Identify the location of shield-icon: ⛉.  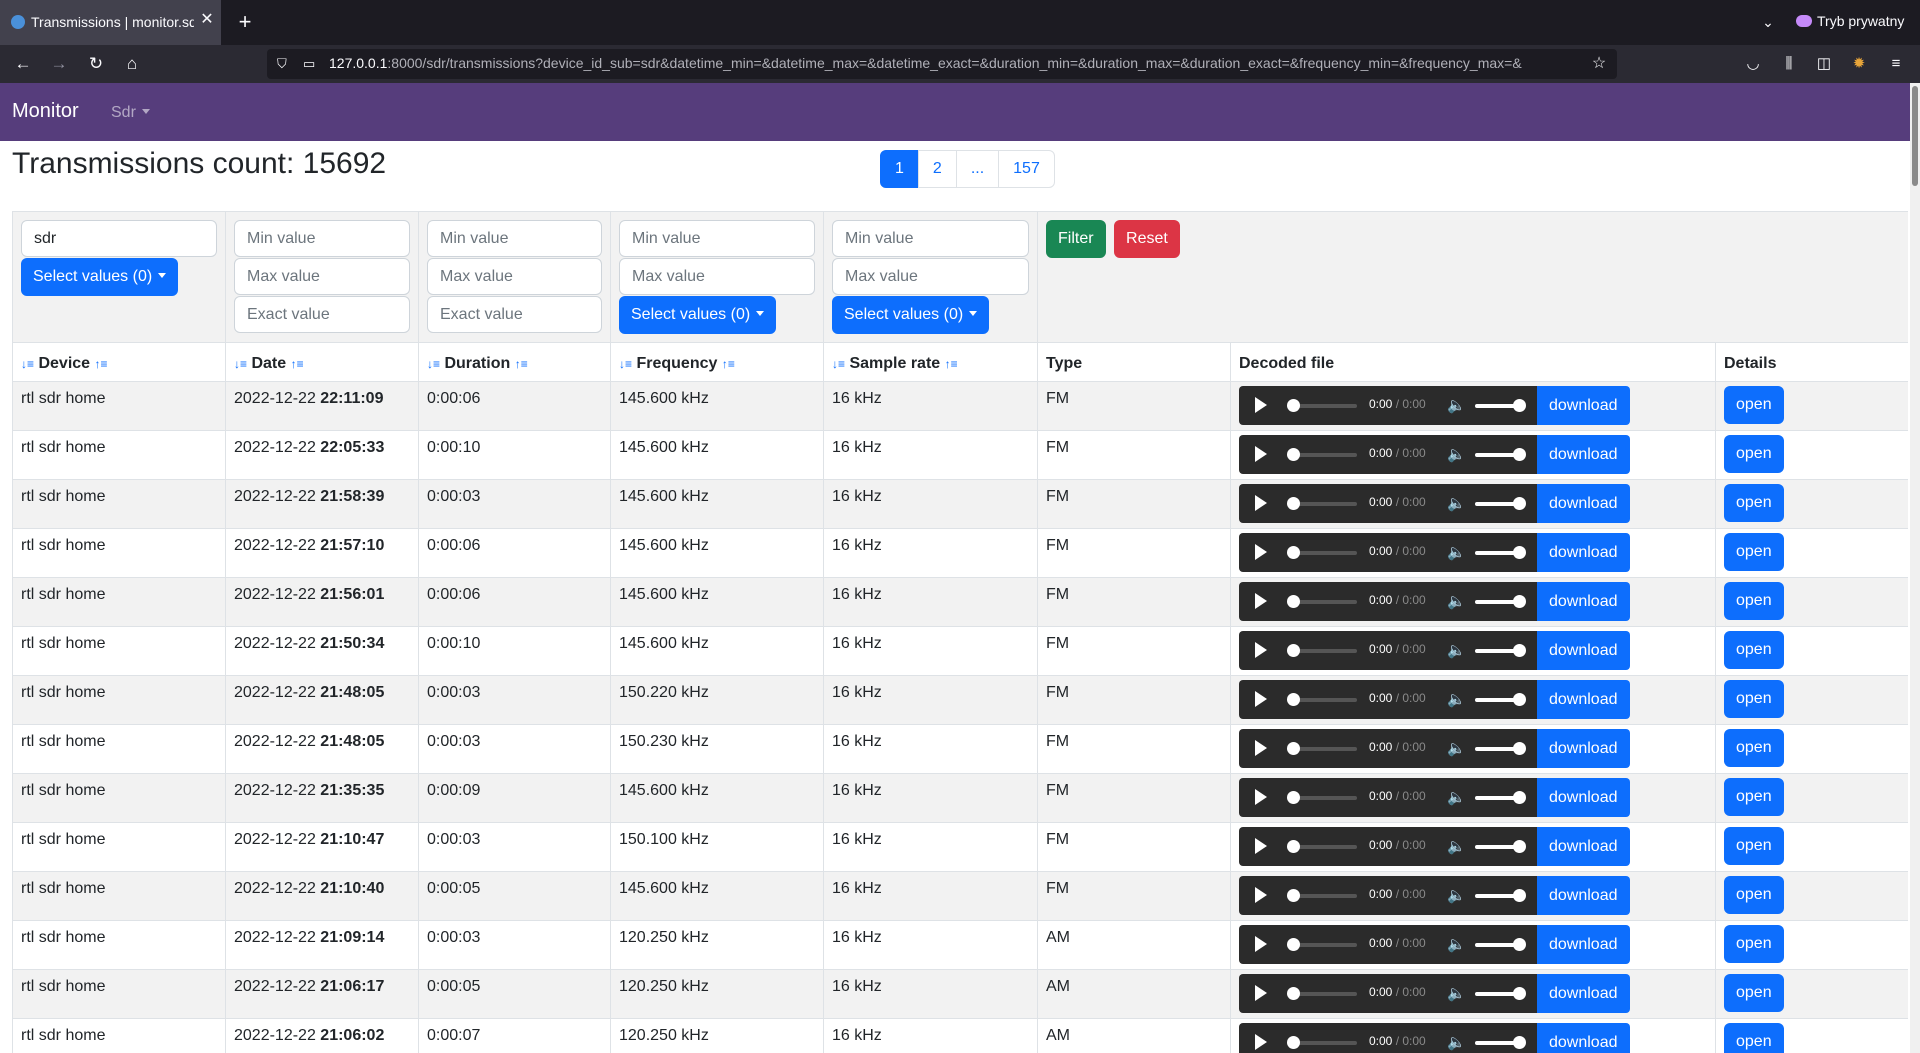
(284, 64).